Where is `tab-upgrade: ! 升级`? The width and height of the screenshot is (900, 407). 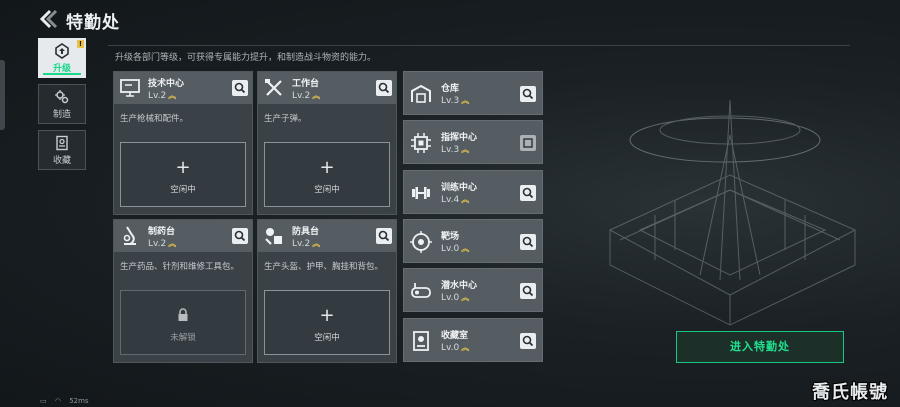
tab-upgrade: ! 升级 is located at coordinates (62, 58).